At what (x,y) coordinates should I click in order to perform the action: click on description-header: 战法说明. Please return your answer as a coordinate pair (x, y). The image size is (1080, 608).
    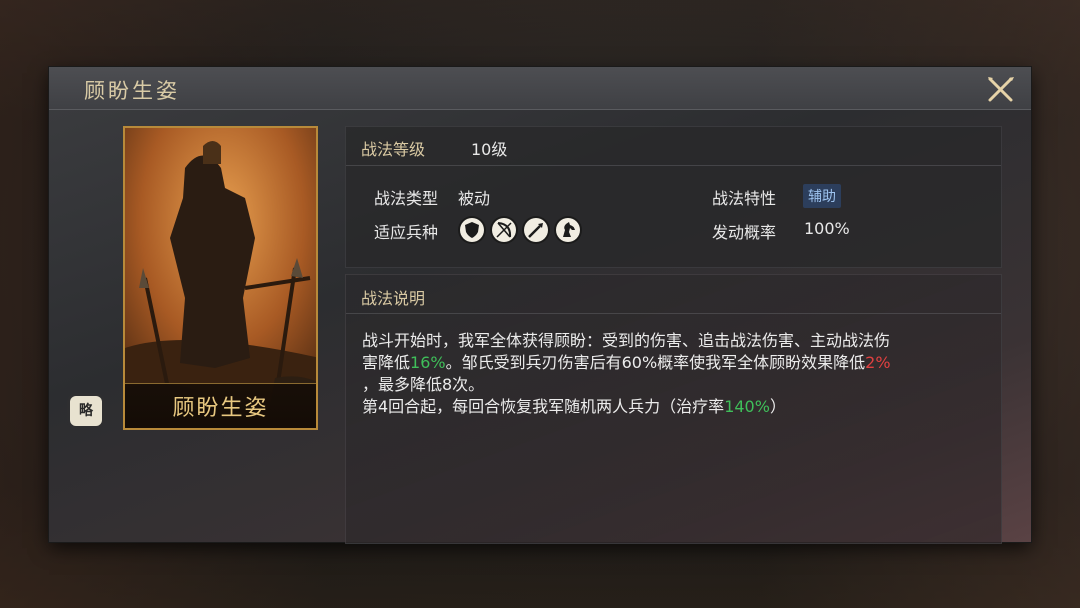
    Looking at the image, I should click on (393, 298).